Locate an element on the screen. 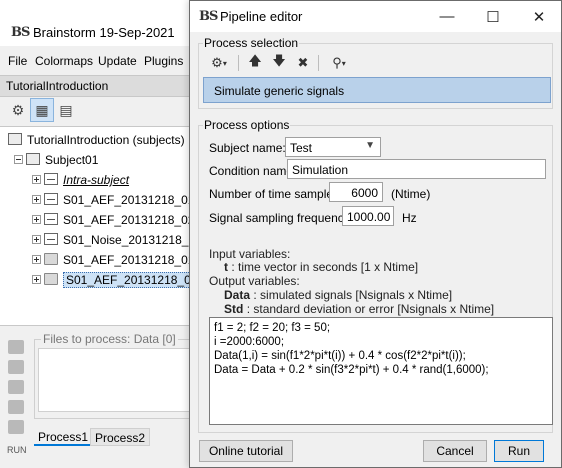  study-view-icon: ▤ is located at coordinates (66, 110).